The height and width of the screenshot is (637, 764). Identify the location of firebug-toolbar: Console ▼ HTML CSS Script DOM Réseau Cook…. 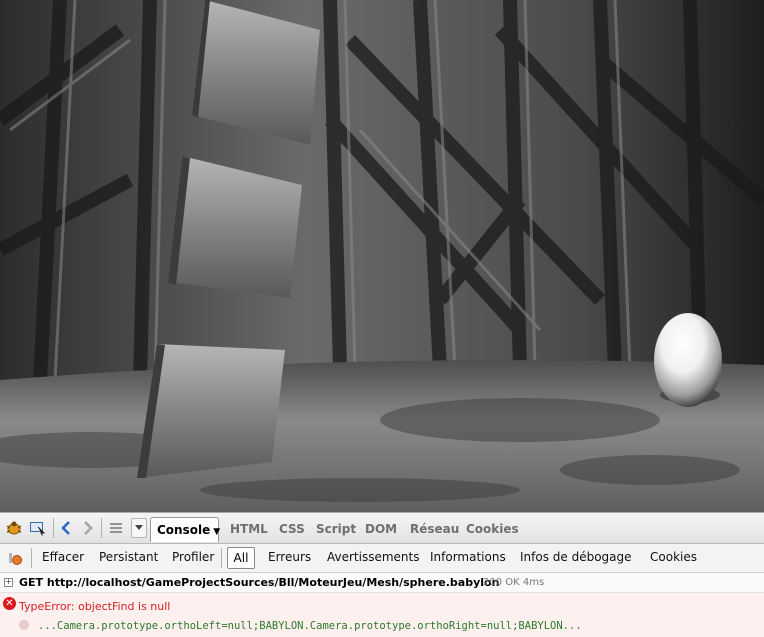
(382, 528).